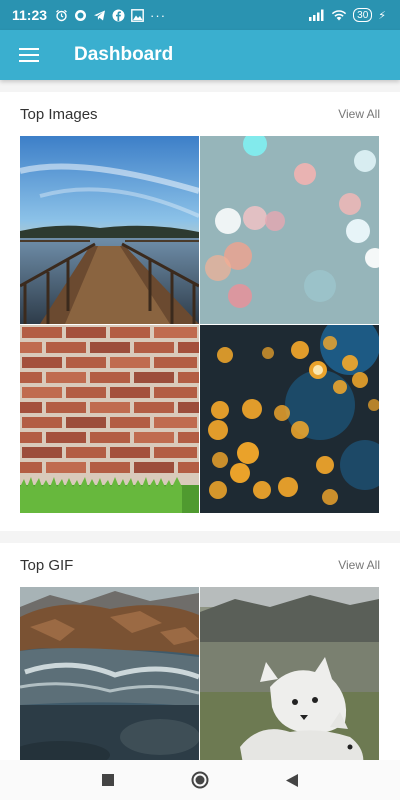 Image resolution: width=400 pixels, height=800 pixels. I want to click on recents-square-icon, so click(108, 780).